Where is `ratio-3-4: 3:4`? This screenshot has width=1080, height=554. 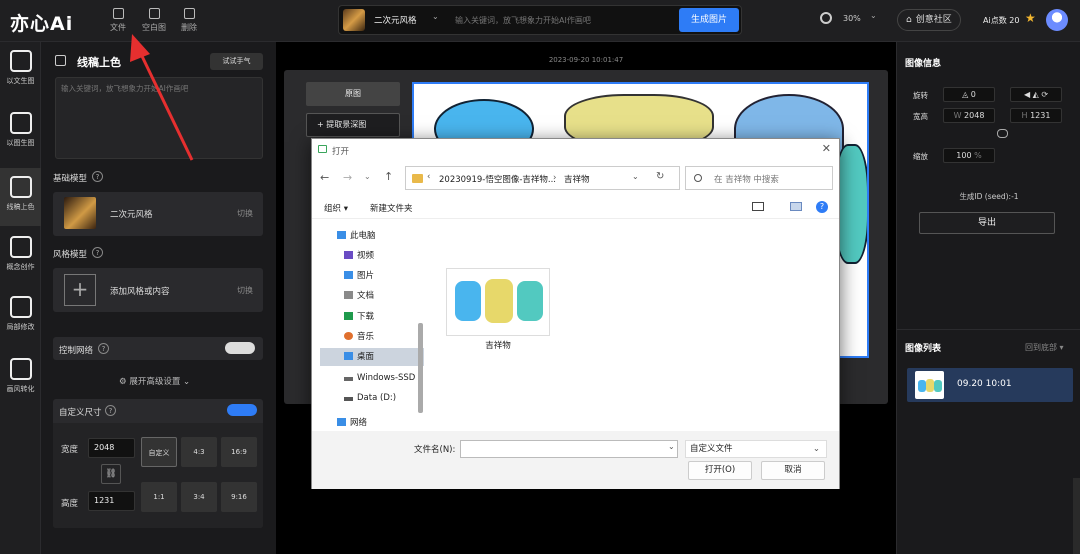
ratio-3-4: 3:4 is located at coordinates (199, 497).